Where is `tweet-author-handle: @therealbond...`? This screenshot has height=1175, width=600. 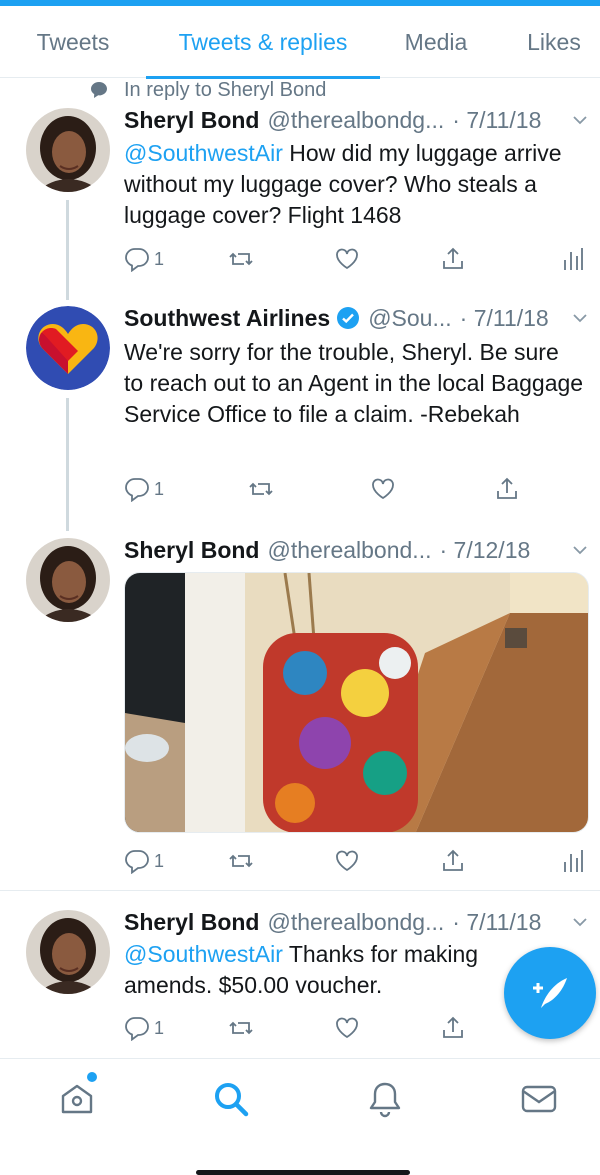 tweet-author-handle: @therealbond... is located at coordinates (349, 549).